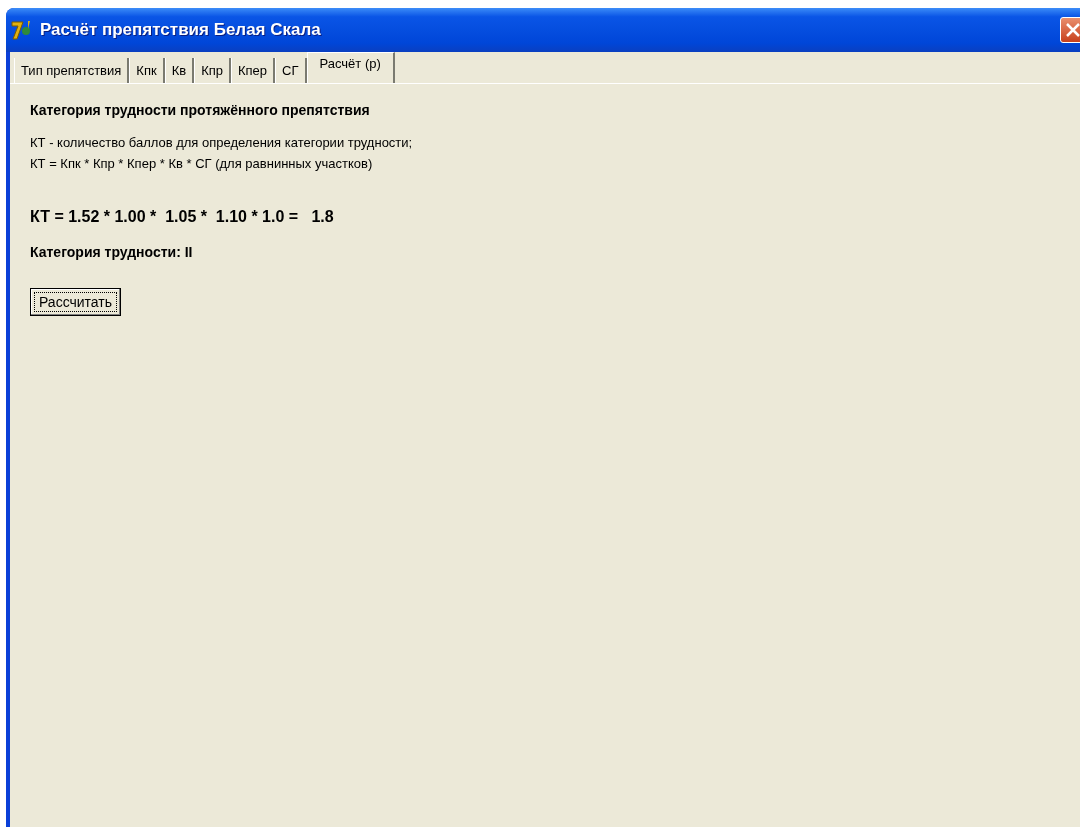 The image size is (1080, 827). Describe the element at coordinates (76, 302) in the screenshot. I see `calculate-button: Рассчитать` at that location.